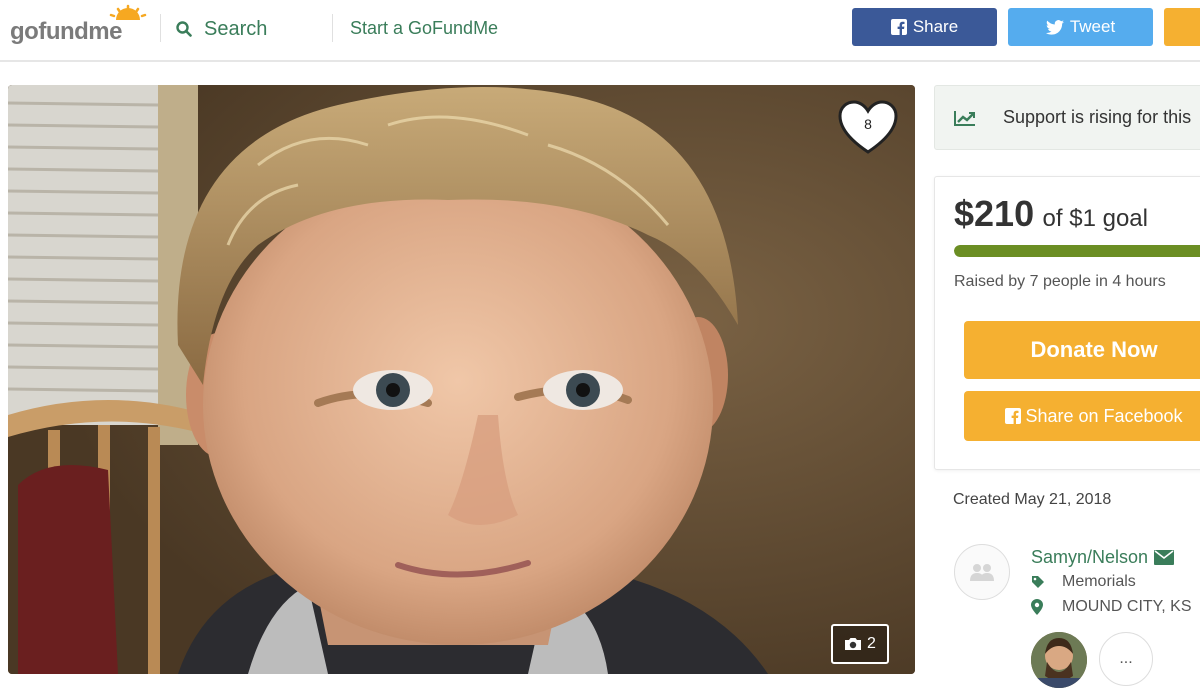 Image resolution: width=1200 pixels, height=688 pixels. I want to click on goal-text: of $1 goal, so click(1095, 218).